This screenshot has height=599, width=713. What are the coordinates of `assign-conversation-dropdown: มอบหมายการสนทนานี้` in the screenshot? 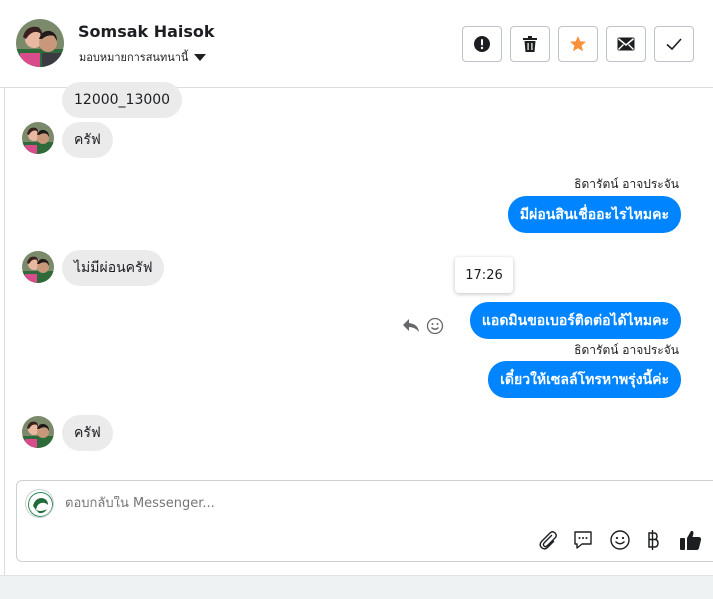 It's located at (143, 57).